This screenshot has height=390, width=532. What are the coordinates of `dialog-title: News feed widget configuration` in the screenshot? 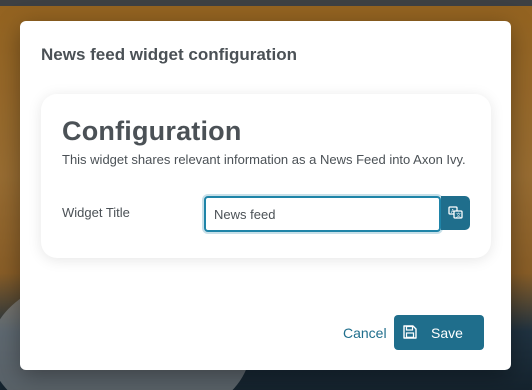 It's located at (169, 54).